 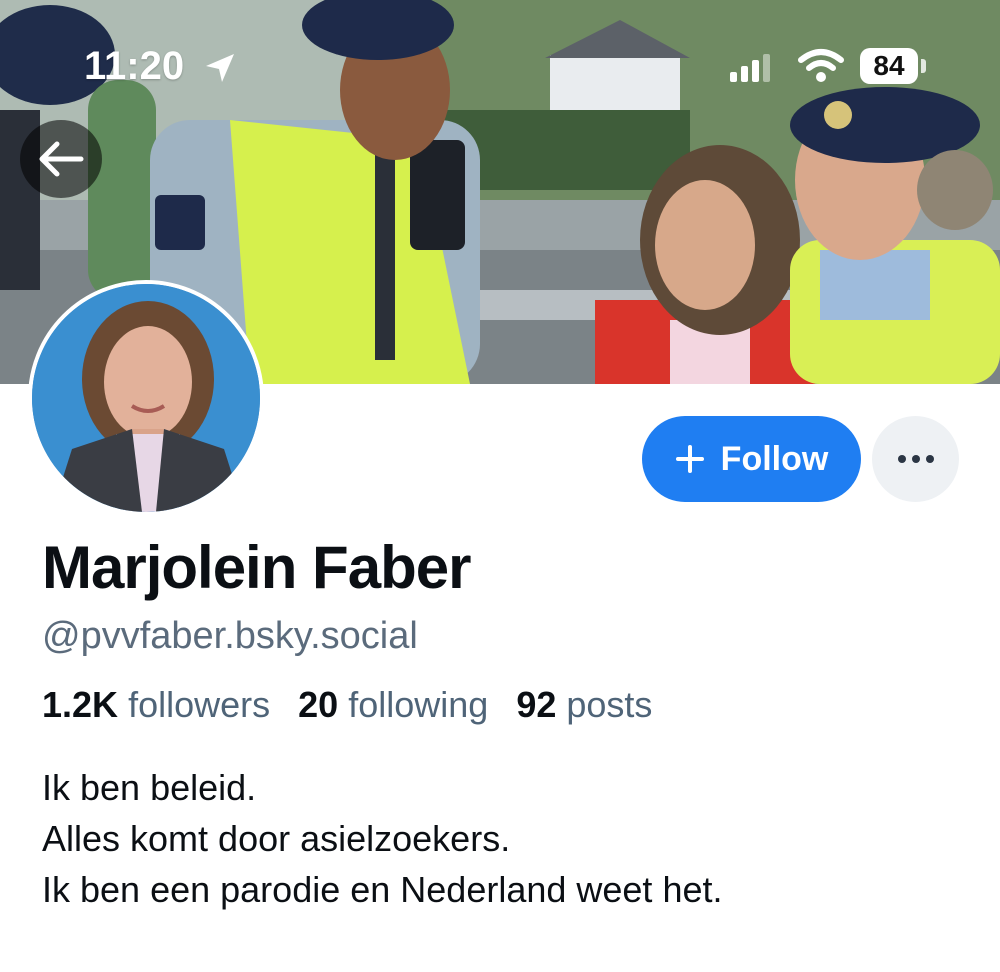 I want to click on avatar-photo, so click(x=146, y=398).